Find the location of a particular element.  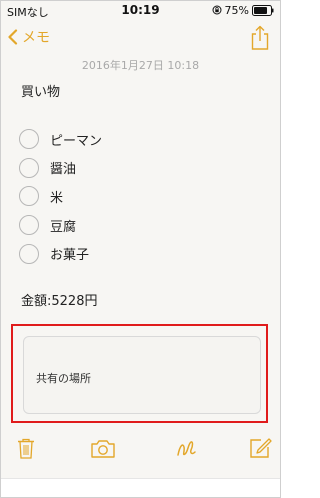

camera-icon is located at coordinates (103, 448).